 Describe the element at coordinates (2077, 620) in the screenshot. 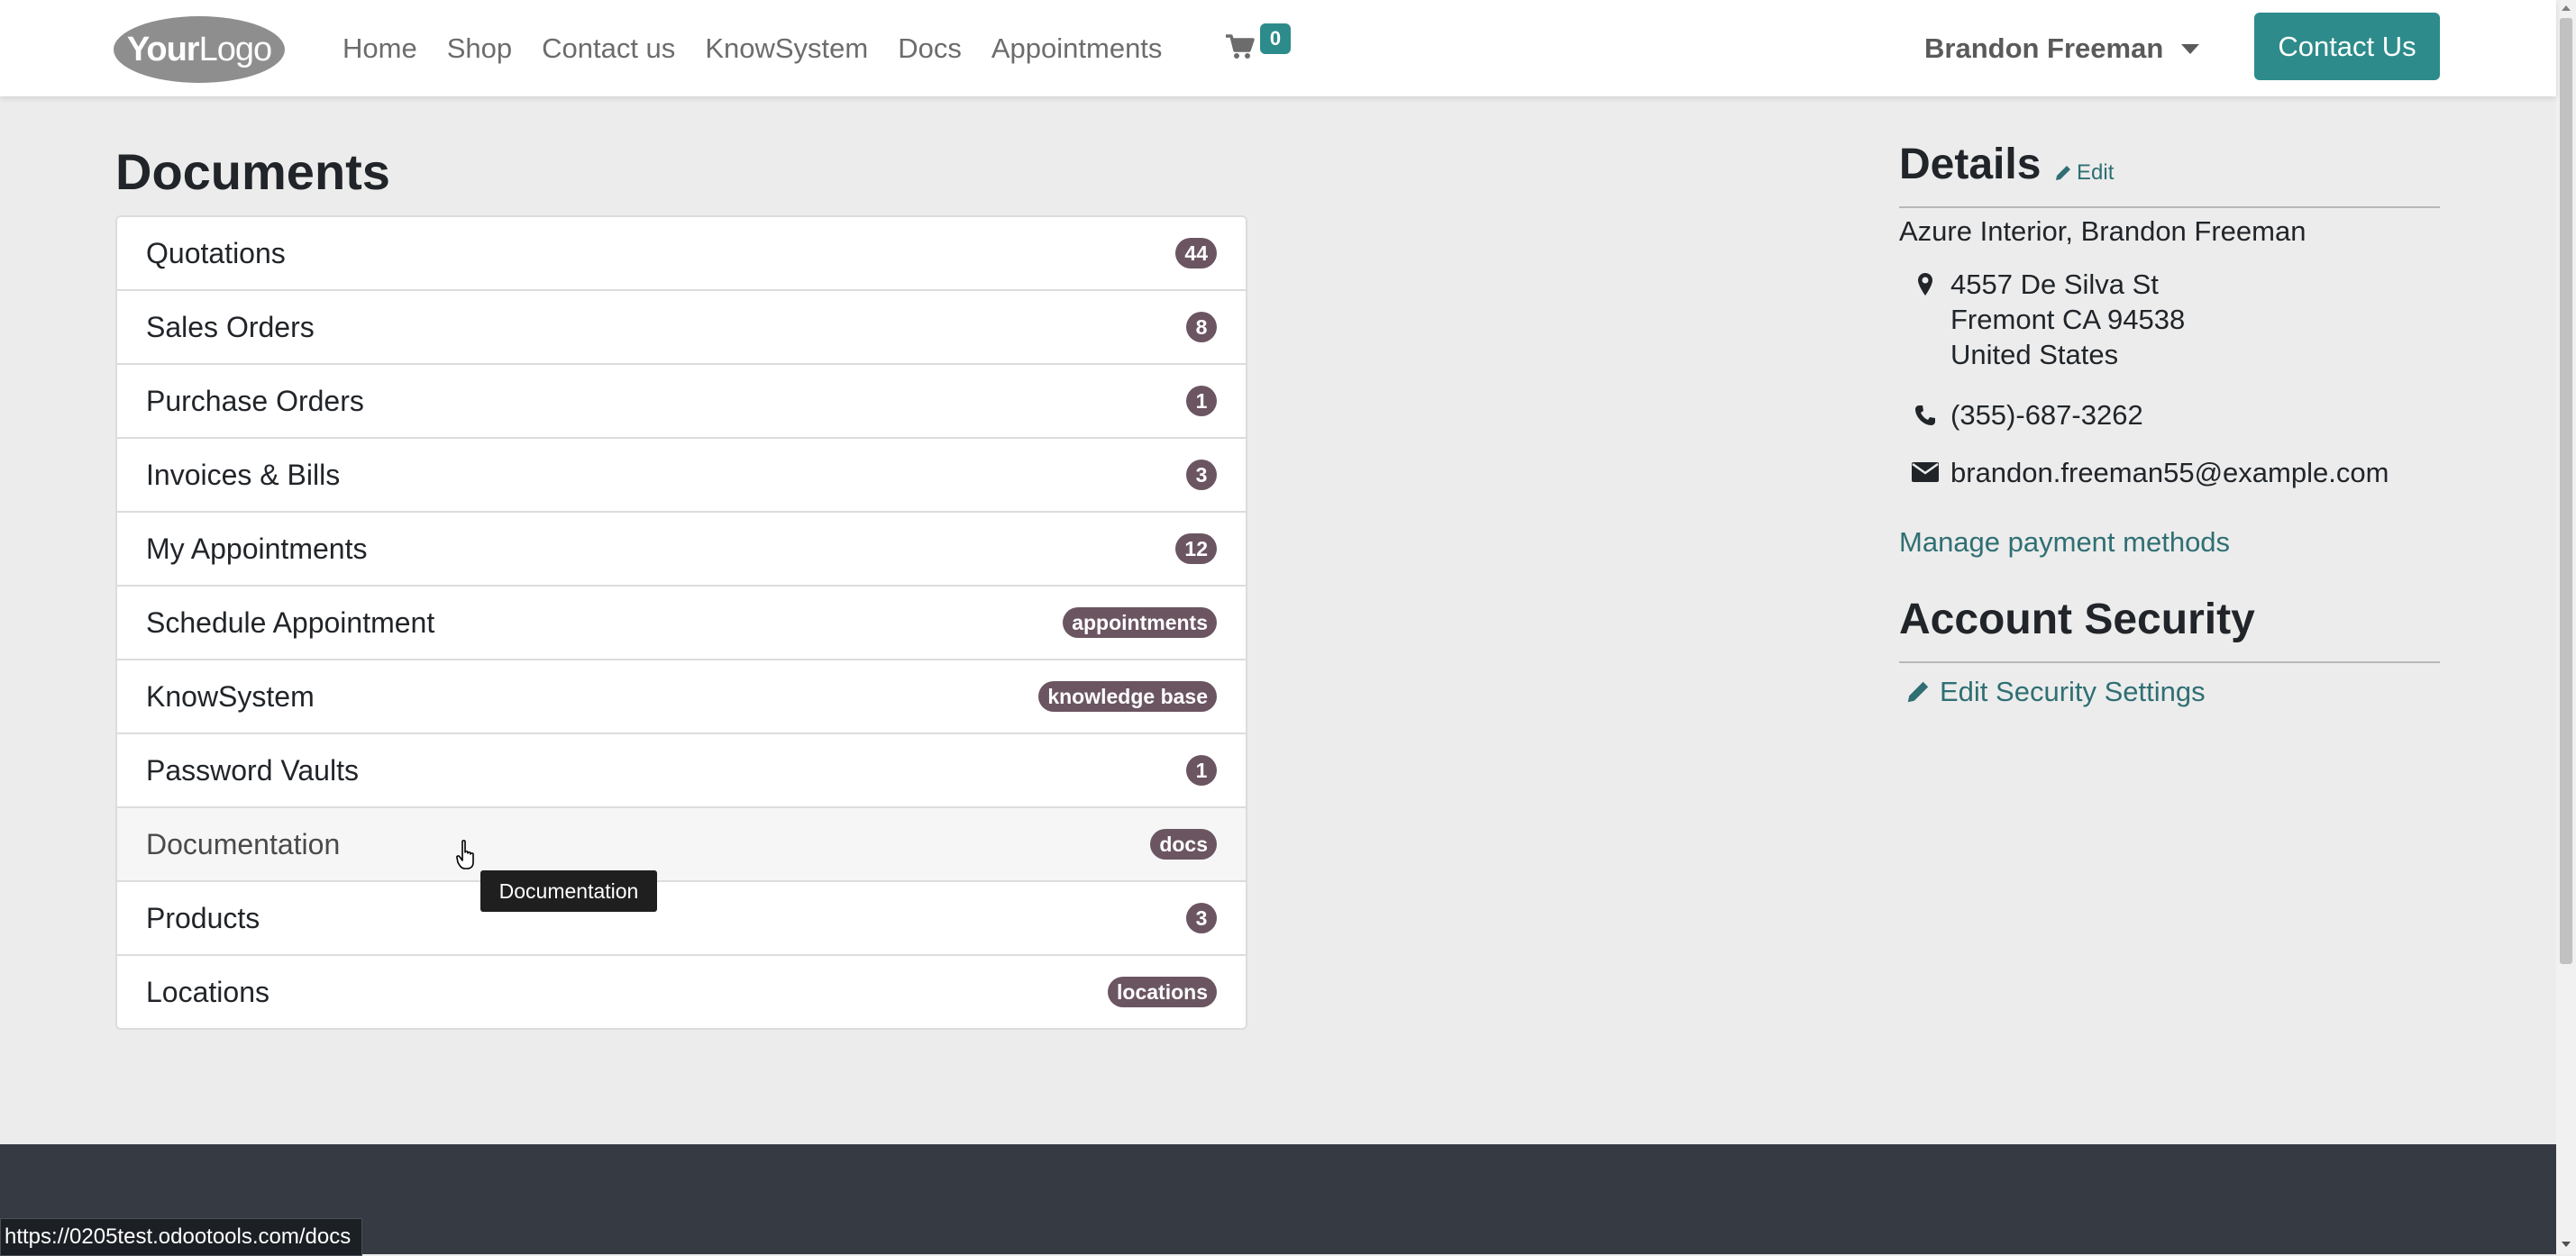

I see `account-security-title: Account Security` at that location.